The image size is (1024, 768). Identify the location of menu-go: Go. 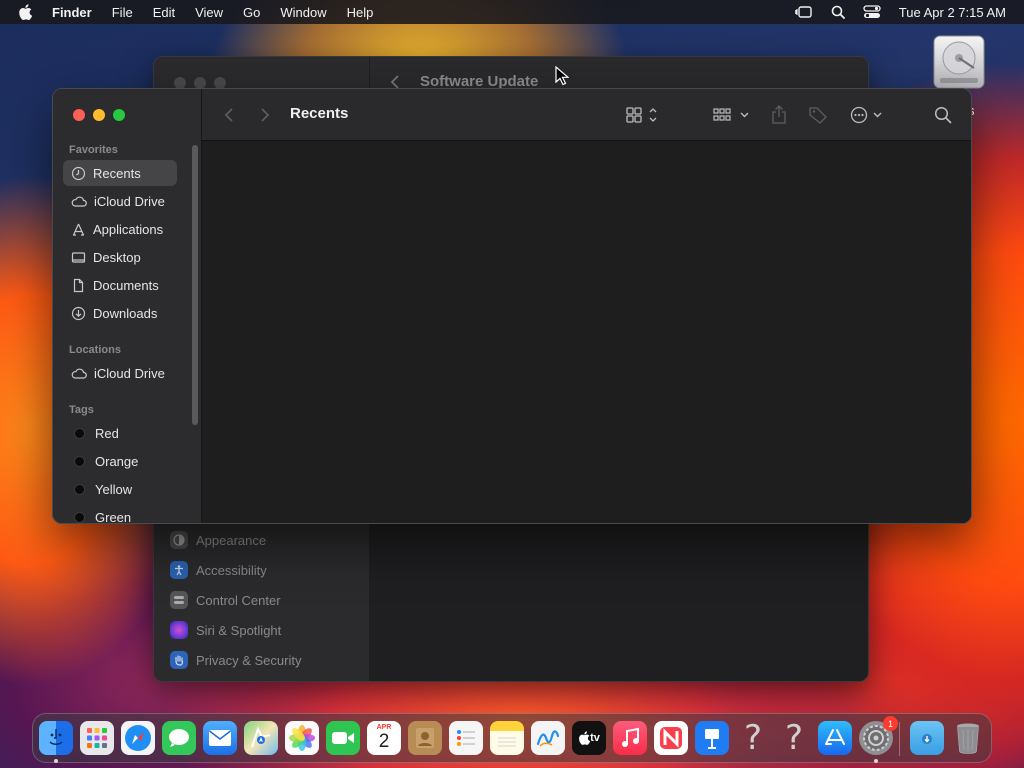
(251, 12).